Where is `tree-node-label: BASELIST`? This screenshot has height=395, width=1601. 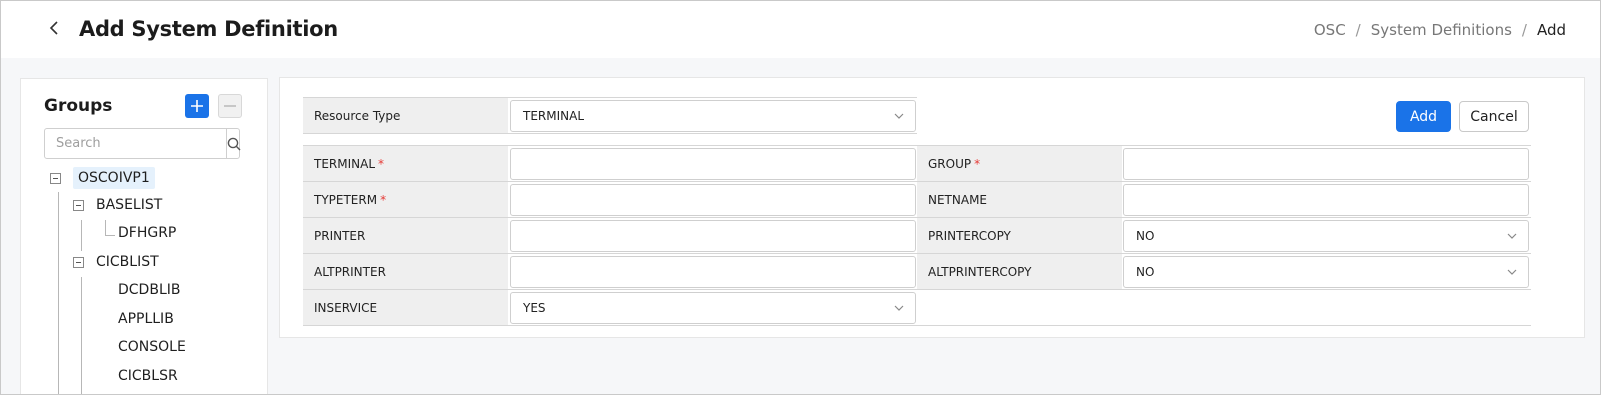 tree-node-label: BASELIST is located at coordinates (129, 205).